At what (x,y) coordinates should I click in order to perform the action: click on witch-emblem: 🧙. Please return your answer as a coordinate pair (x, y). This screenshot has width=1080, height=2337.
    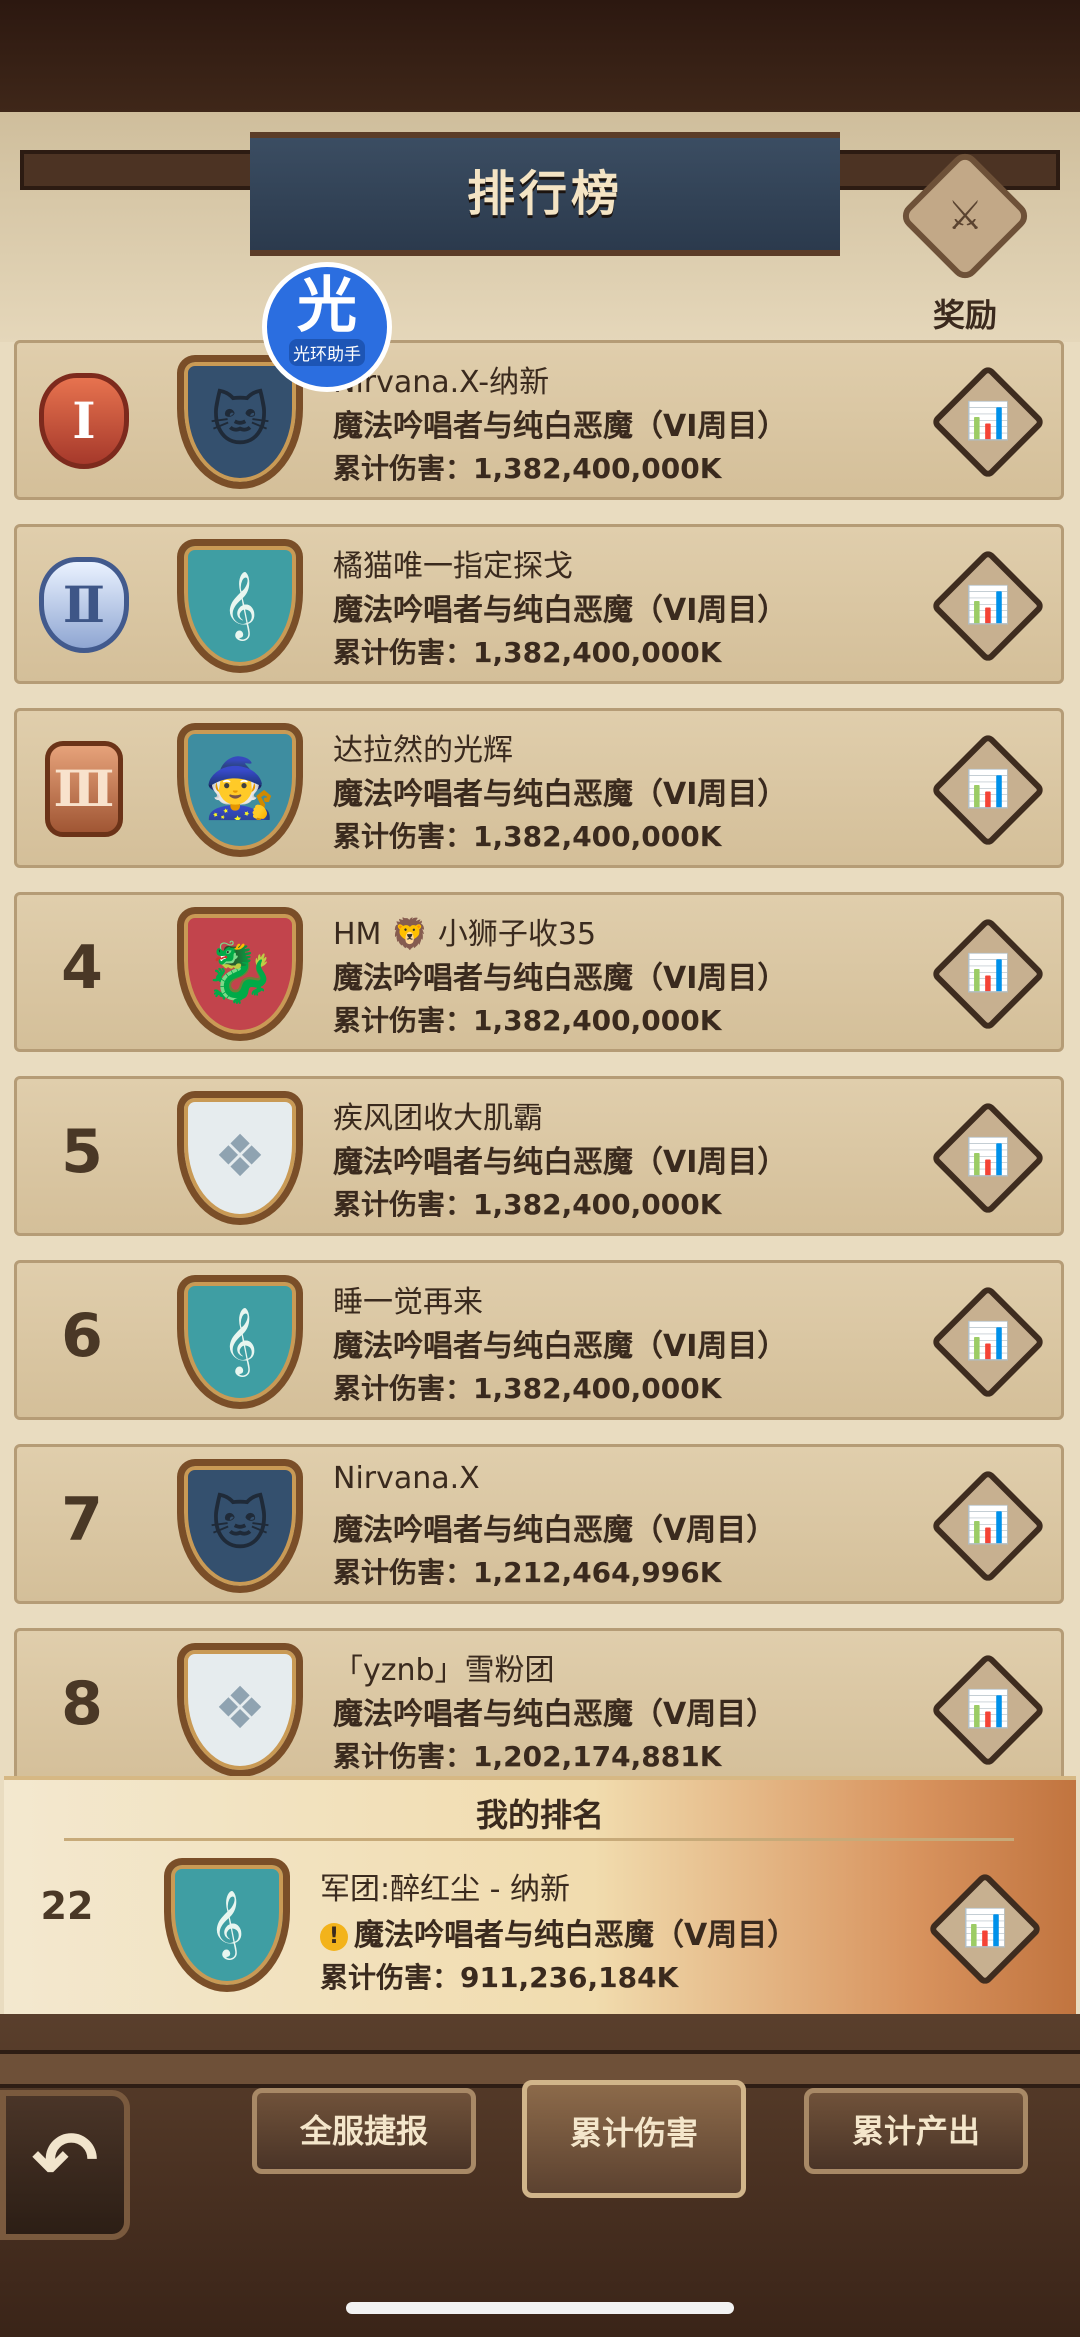
    Looking at the image, I should click on (240, 790).